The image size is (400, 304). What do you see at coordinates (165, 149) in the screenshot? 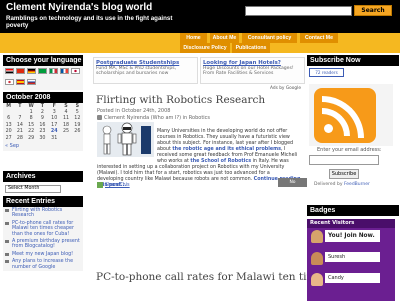
I see `post-text: about` at bounding box center [165, 149].